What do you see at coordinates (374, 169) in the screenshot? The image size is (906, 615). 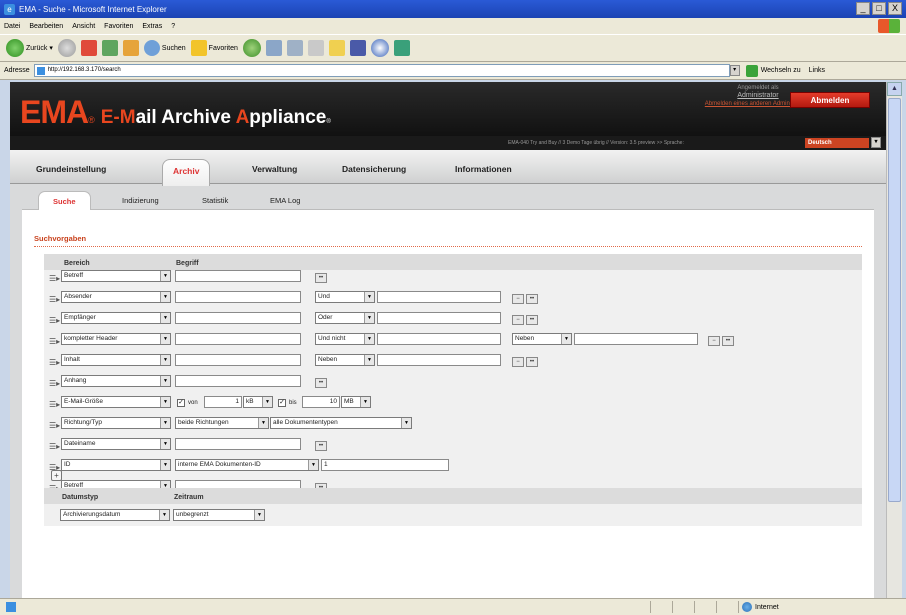 I see `tab-datensicherung: Datensicherung` at bounding box center [374, 169].